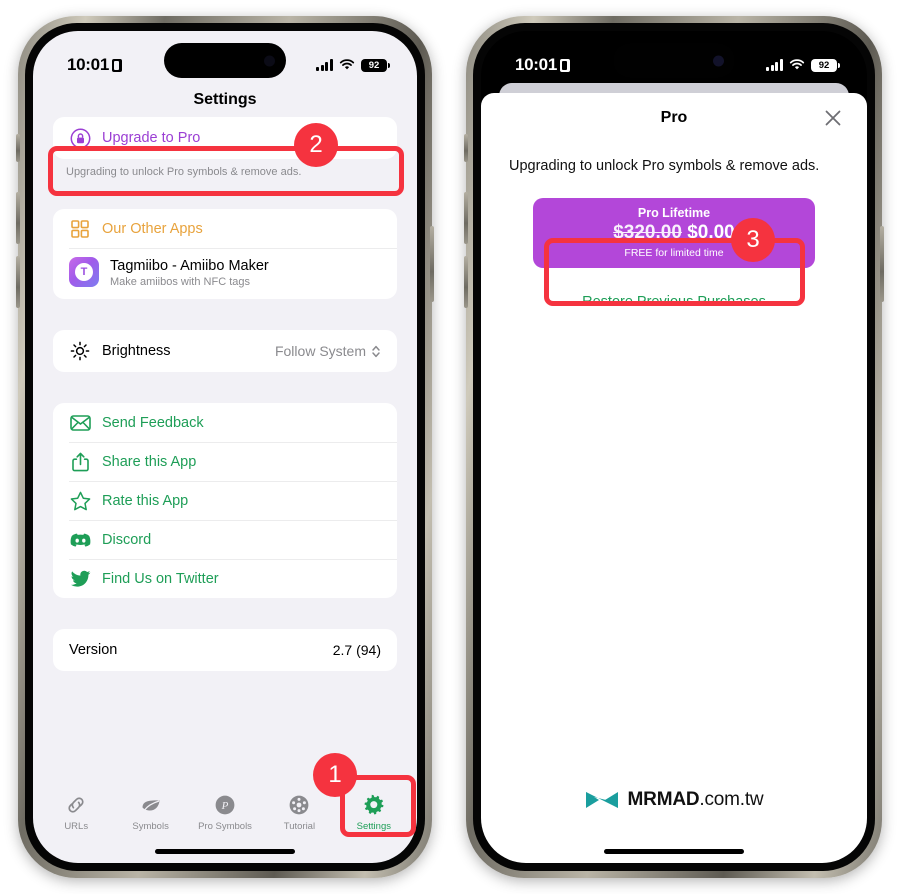  I want to click on restore-purchases-link: Restore Previous Purchases, so click(674, 302).